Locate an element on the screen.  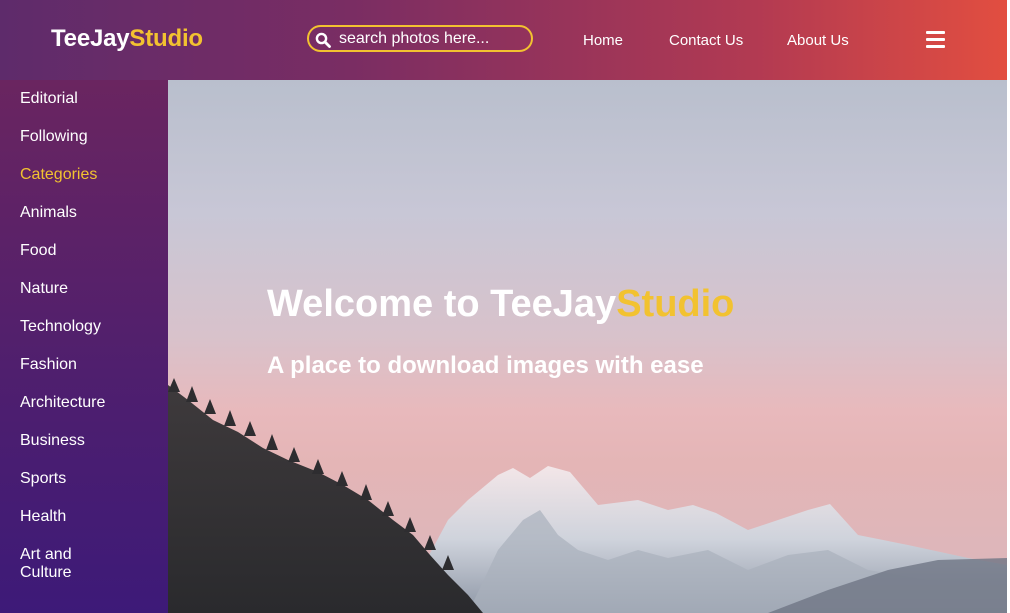
sidebar-item-health: Health is located at coordinates (43, 517).